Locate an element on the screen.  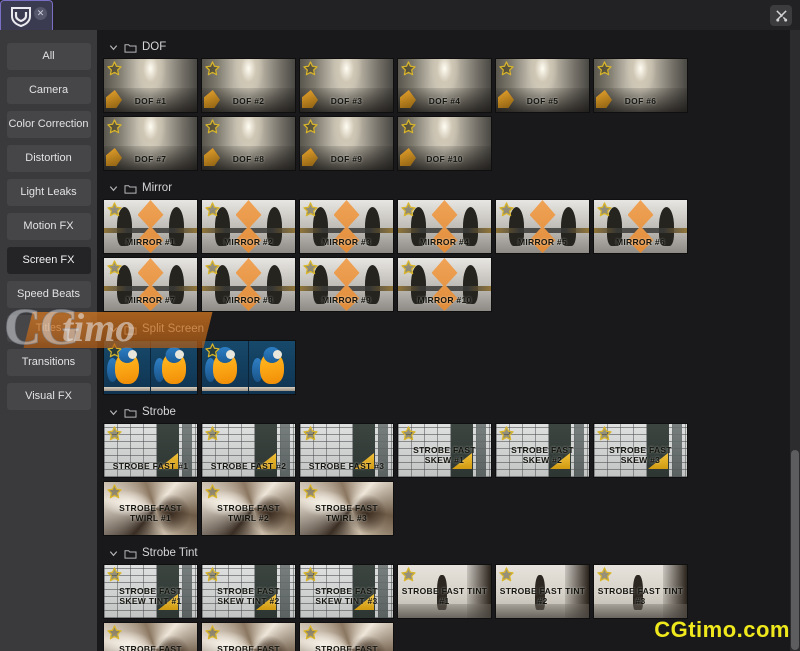
effect-thumbnail: STROBE FAST #3 is located at coordinates (346, 450).